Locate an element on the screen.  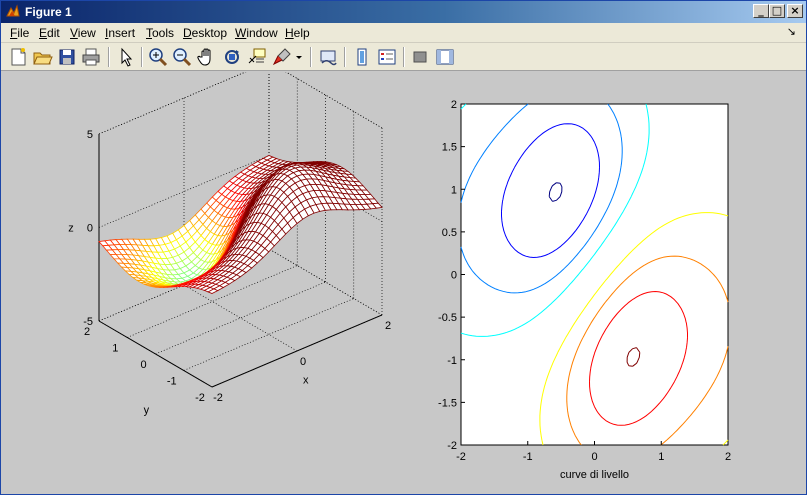
menu-insert: Insert is located at coordinates (120, 33).